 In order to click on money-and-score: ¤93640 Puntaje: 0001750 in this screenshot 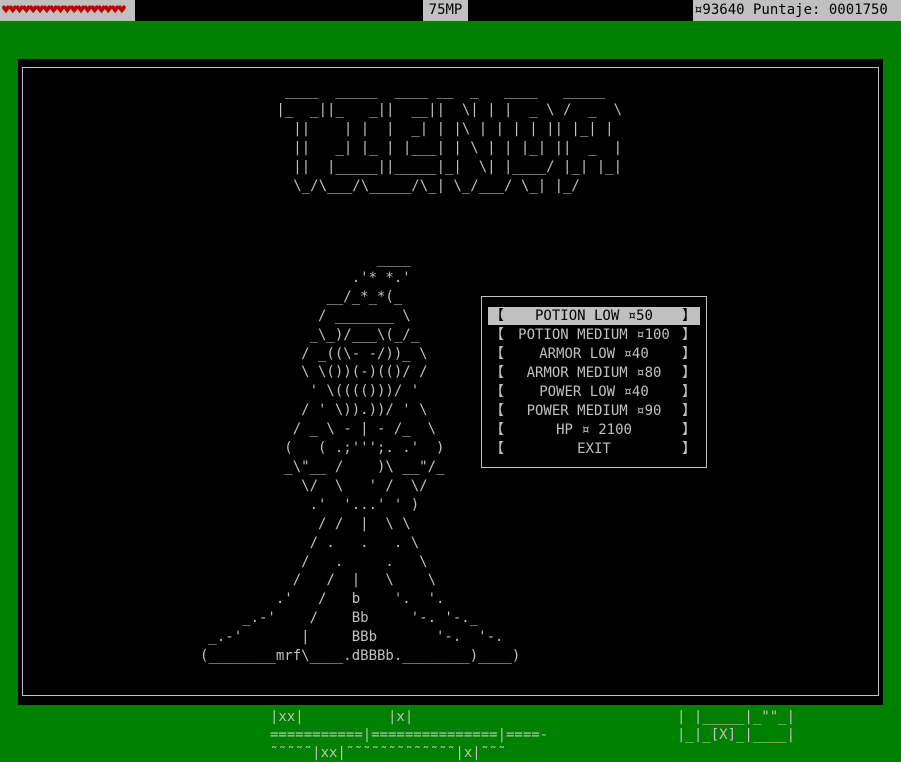, I will do `click(797, 10)`.